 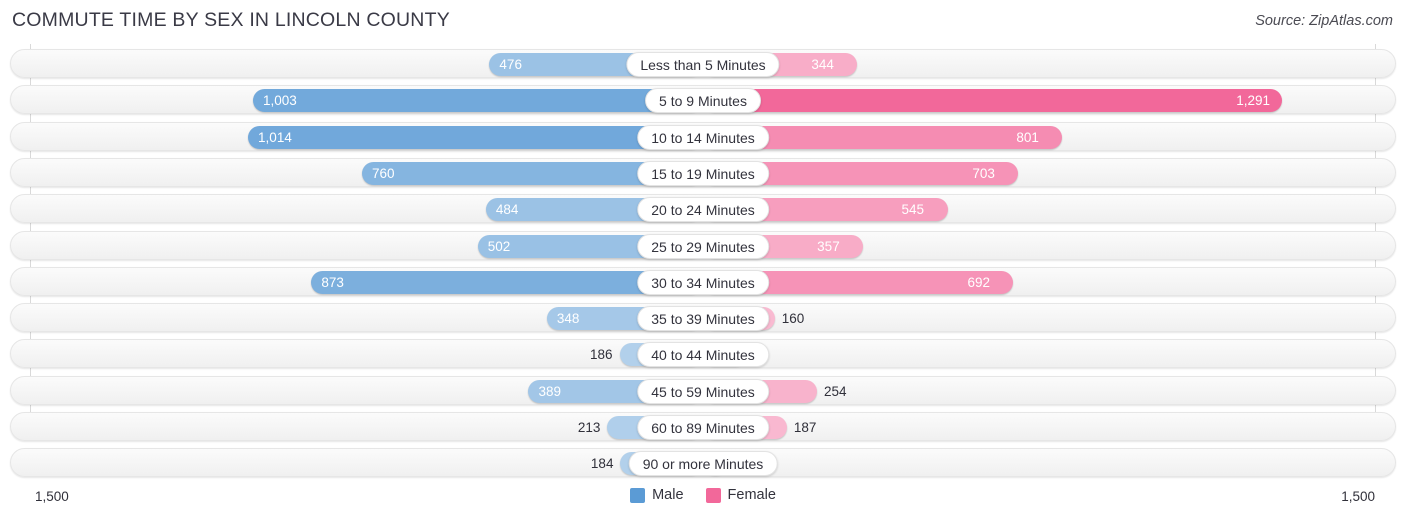 What do you see at coordinates (913, 210) in the screenshot?
I see `female-value-label: 545` at bounding box center [913, 210].